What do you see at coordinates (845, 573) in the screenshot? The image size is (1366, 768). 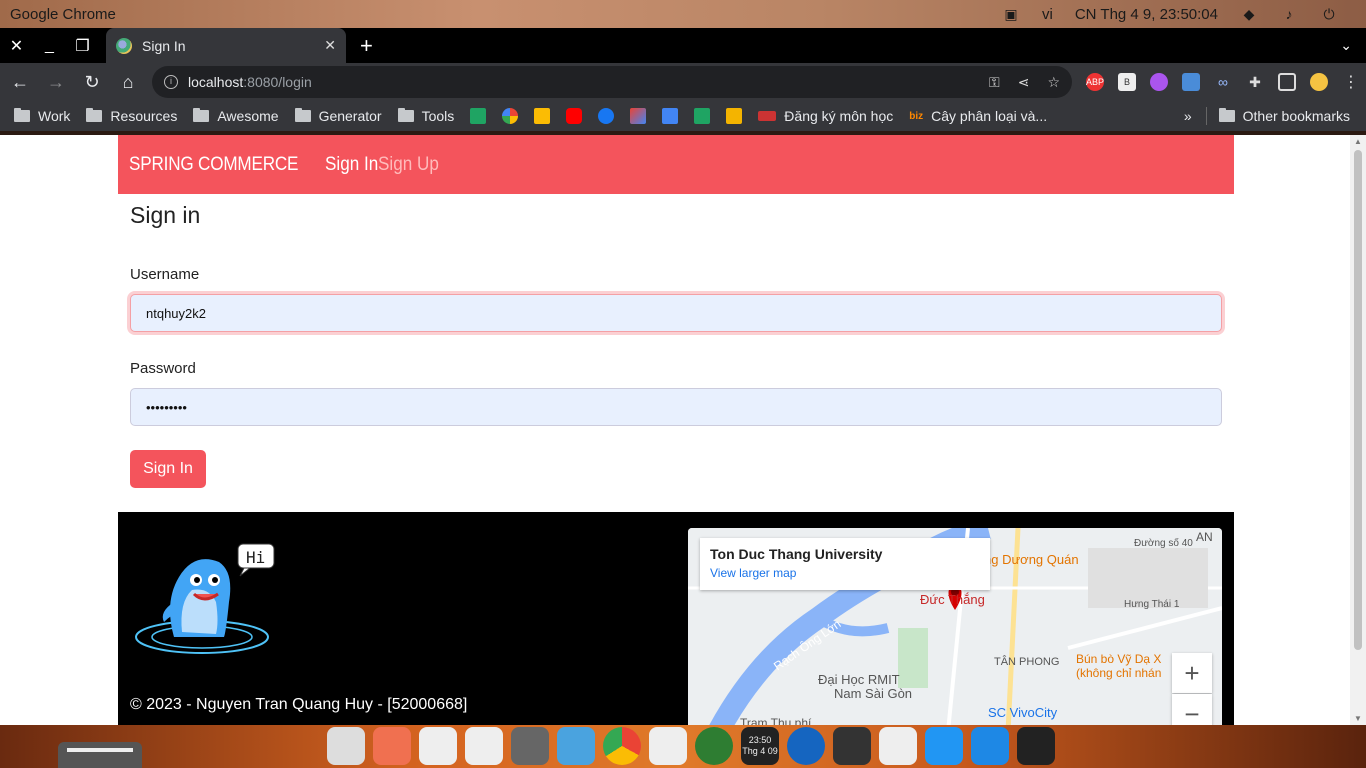 I see `view-larger-map-link: View larger map` at bounding box center [845, 573].